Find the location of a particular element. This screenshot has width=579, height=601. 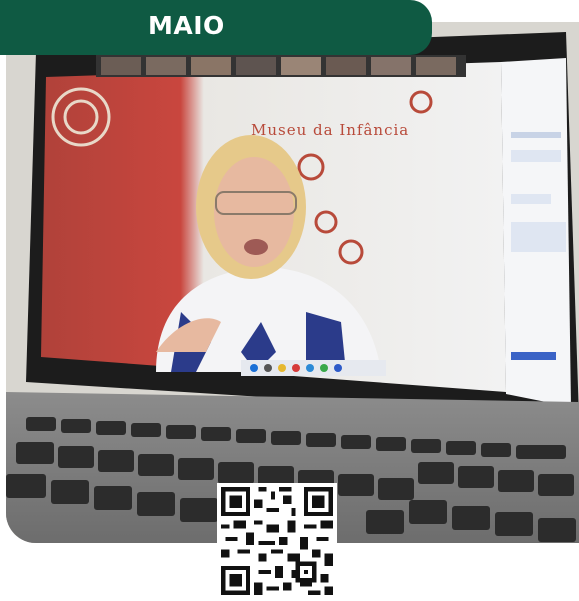

month-label: MAIO is located at coordinates (186, 25).